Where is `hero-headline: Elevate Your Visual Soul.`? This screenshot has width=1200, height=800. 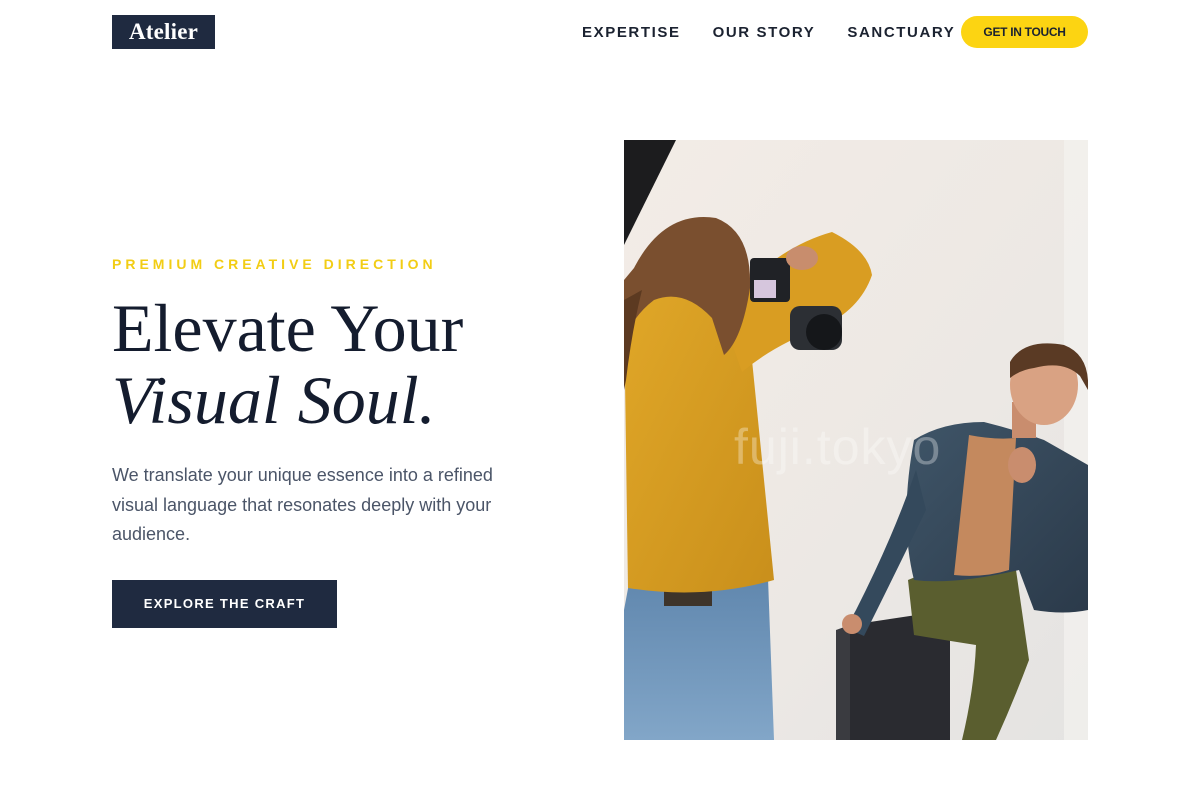
hero-headline: Elevate Your Visual Soul. is located at coordinates (287, 364).